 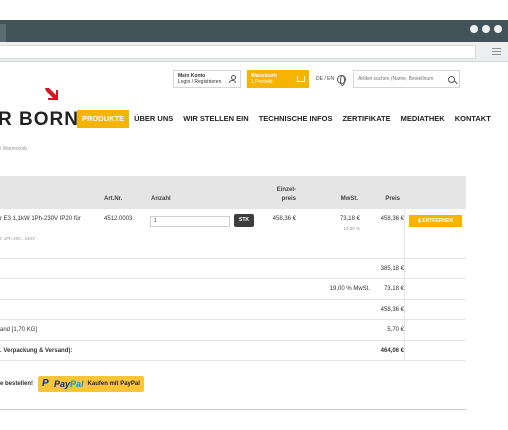 I want to click on remove-label: ENTFERNEN, so click(x=437, y=221).